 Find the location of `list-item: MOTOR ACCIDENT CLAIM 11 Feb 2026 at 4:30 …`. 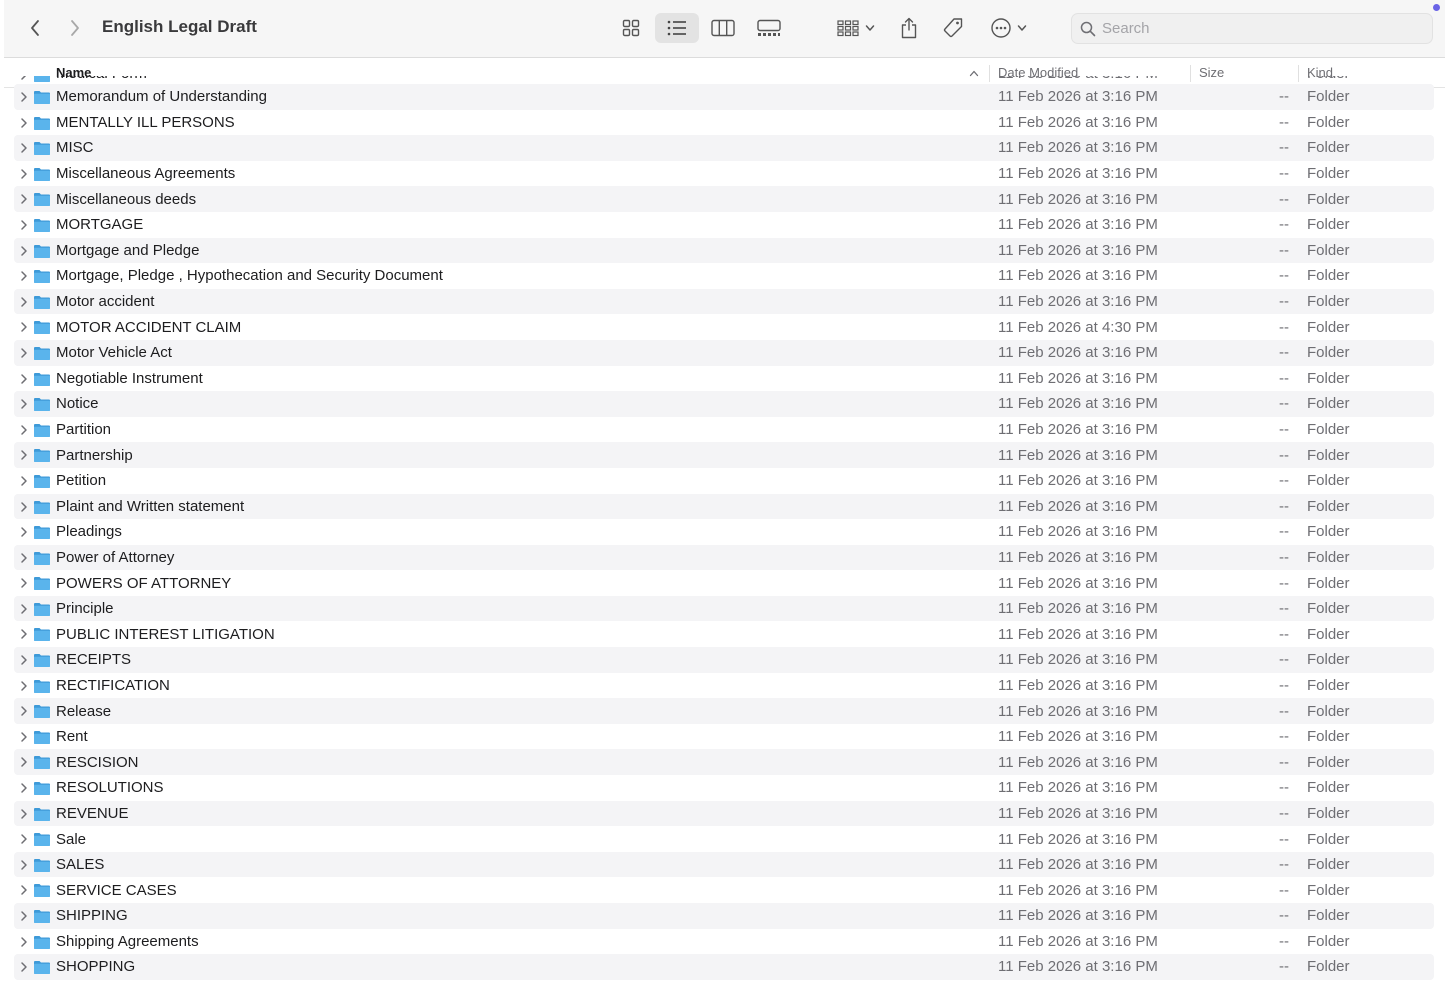

list-item: MOTOR ACCIDENT CLAIM 11 Feb 2026 at 4:30 … is located at coordinates (724, 327).